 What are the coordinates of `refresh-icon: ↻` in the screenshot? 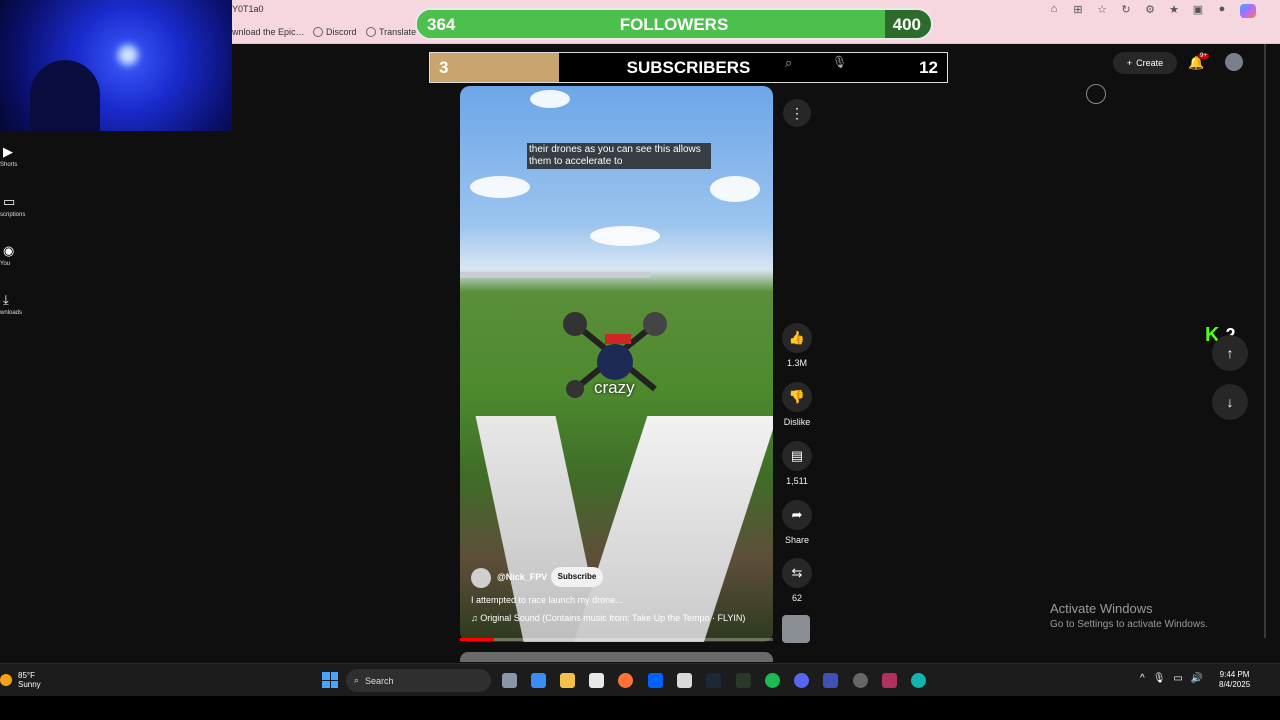 It's located at (1126, 9).